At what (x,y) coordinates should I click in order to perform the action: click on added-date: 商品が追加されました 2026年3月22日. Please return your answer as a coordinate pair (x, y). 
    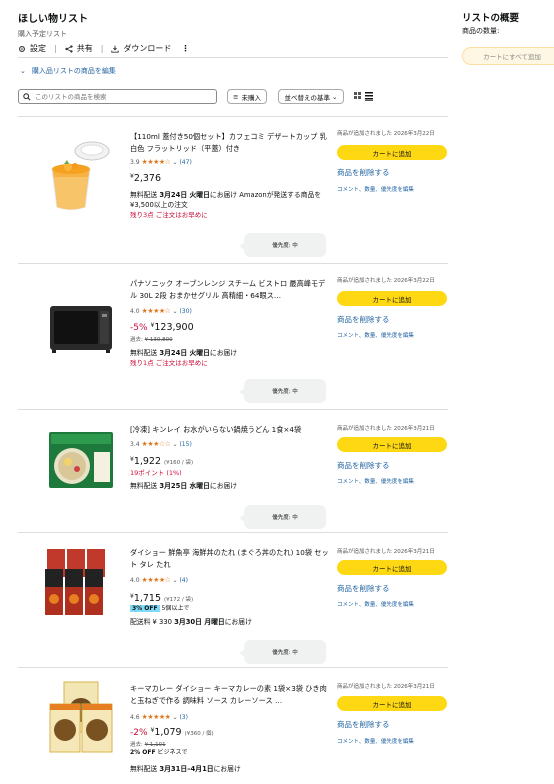
    Looking at the image, I should click on (386, 134).